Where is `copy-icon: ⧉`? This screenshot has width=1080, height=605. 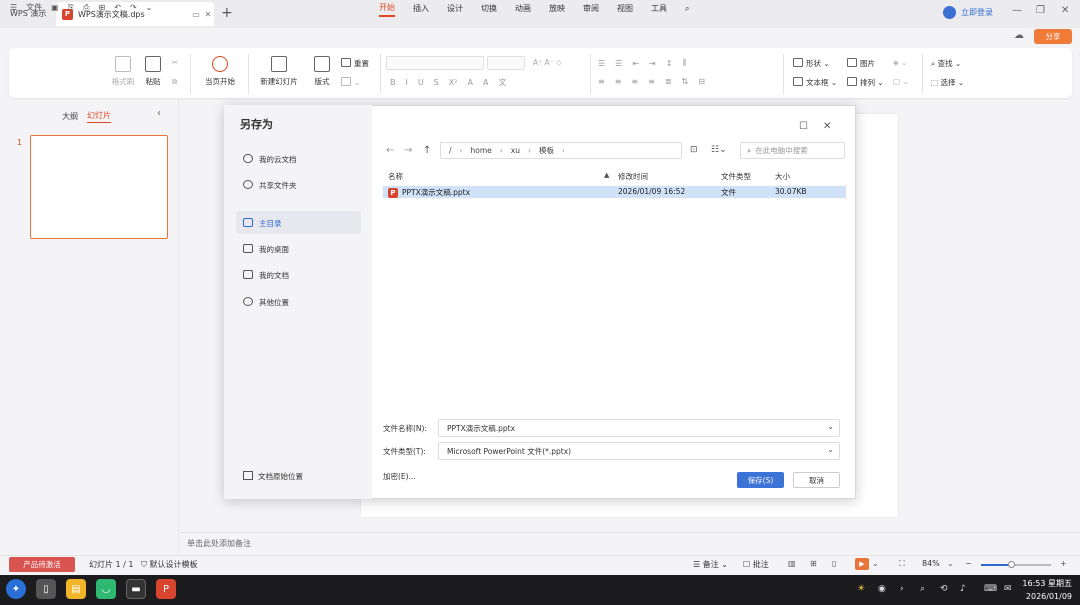 copy-icon: ⧉ is located at coordinates (174, 82).